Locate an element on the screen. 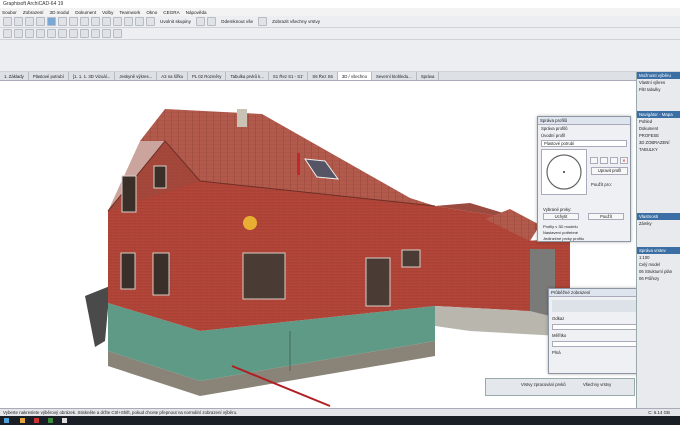 The width and height of the screenshot is (680, 425). tab-view: S1 Řez S1 - S1' is located at coordinates (289, 76).